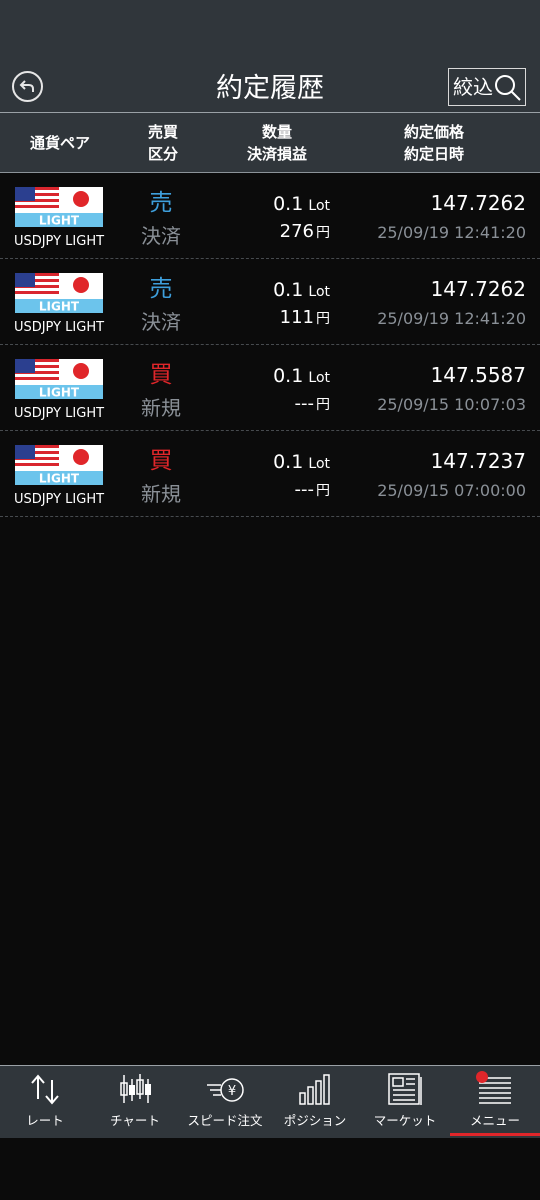  I want to click on nav-rate: レート, so click(45, 1102).